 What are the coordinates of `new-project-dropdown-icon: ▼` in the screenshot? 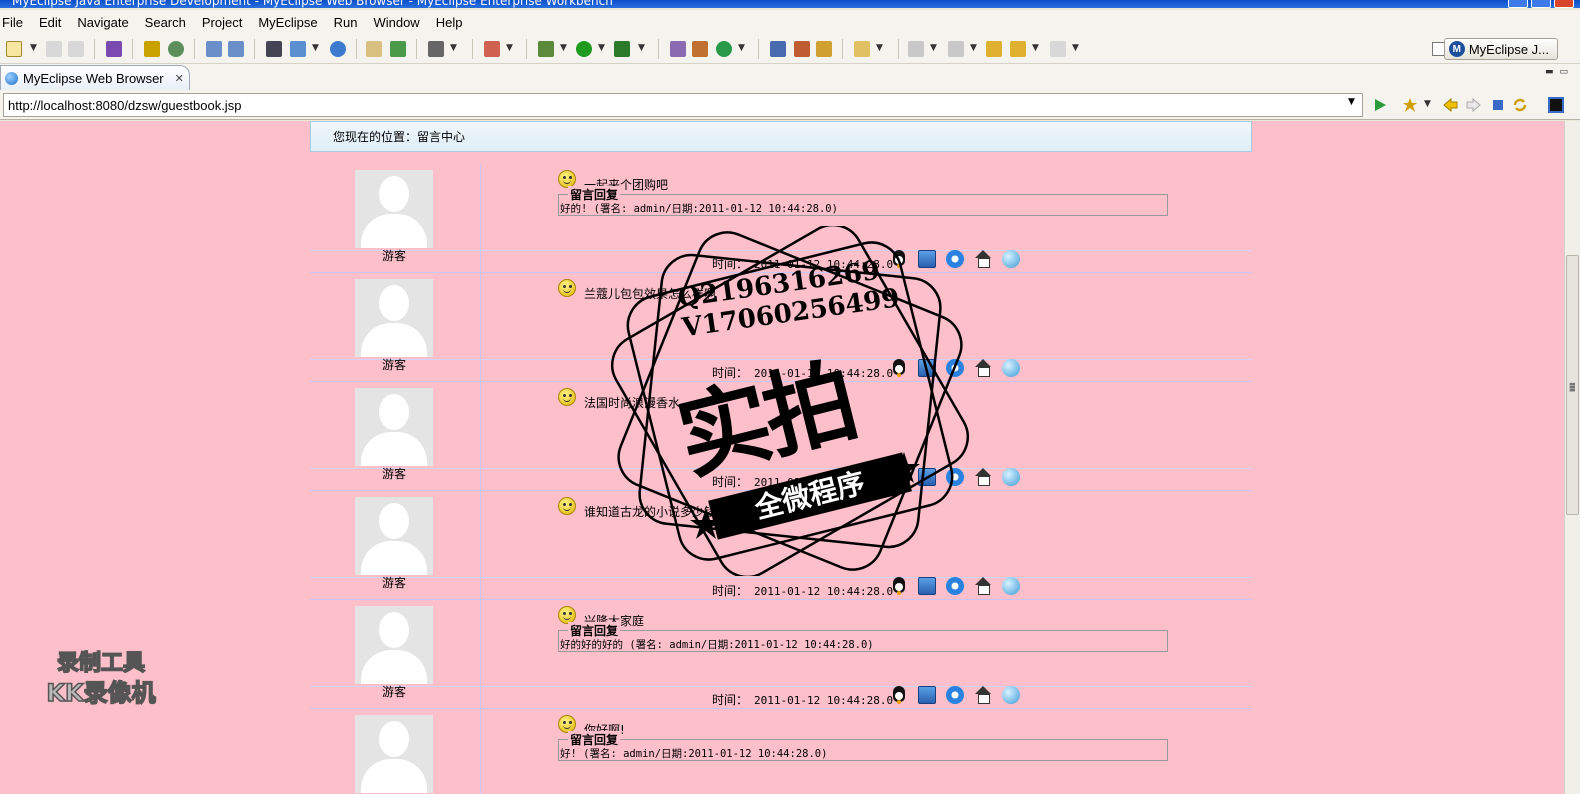 It's located at (741, 48).